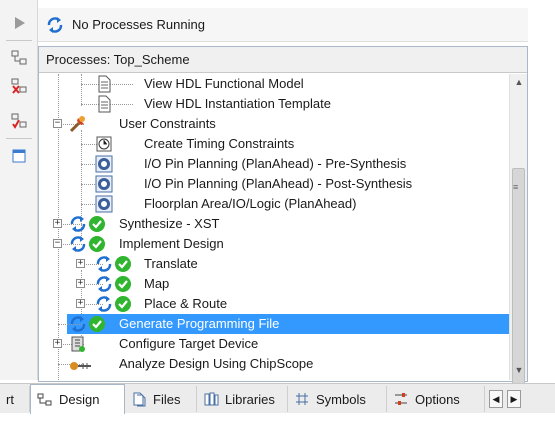 The height and width of the screenshot is (422, 555). Describe the element at coordinates (274, 224) in the screenshot. I see `tree-item-synthesize-xst: + Synthesize - XST` at that location.